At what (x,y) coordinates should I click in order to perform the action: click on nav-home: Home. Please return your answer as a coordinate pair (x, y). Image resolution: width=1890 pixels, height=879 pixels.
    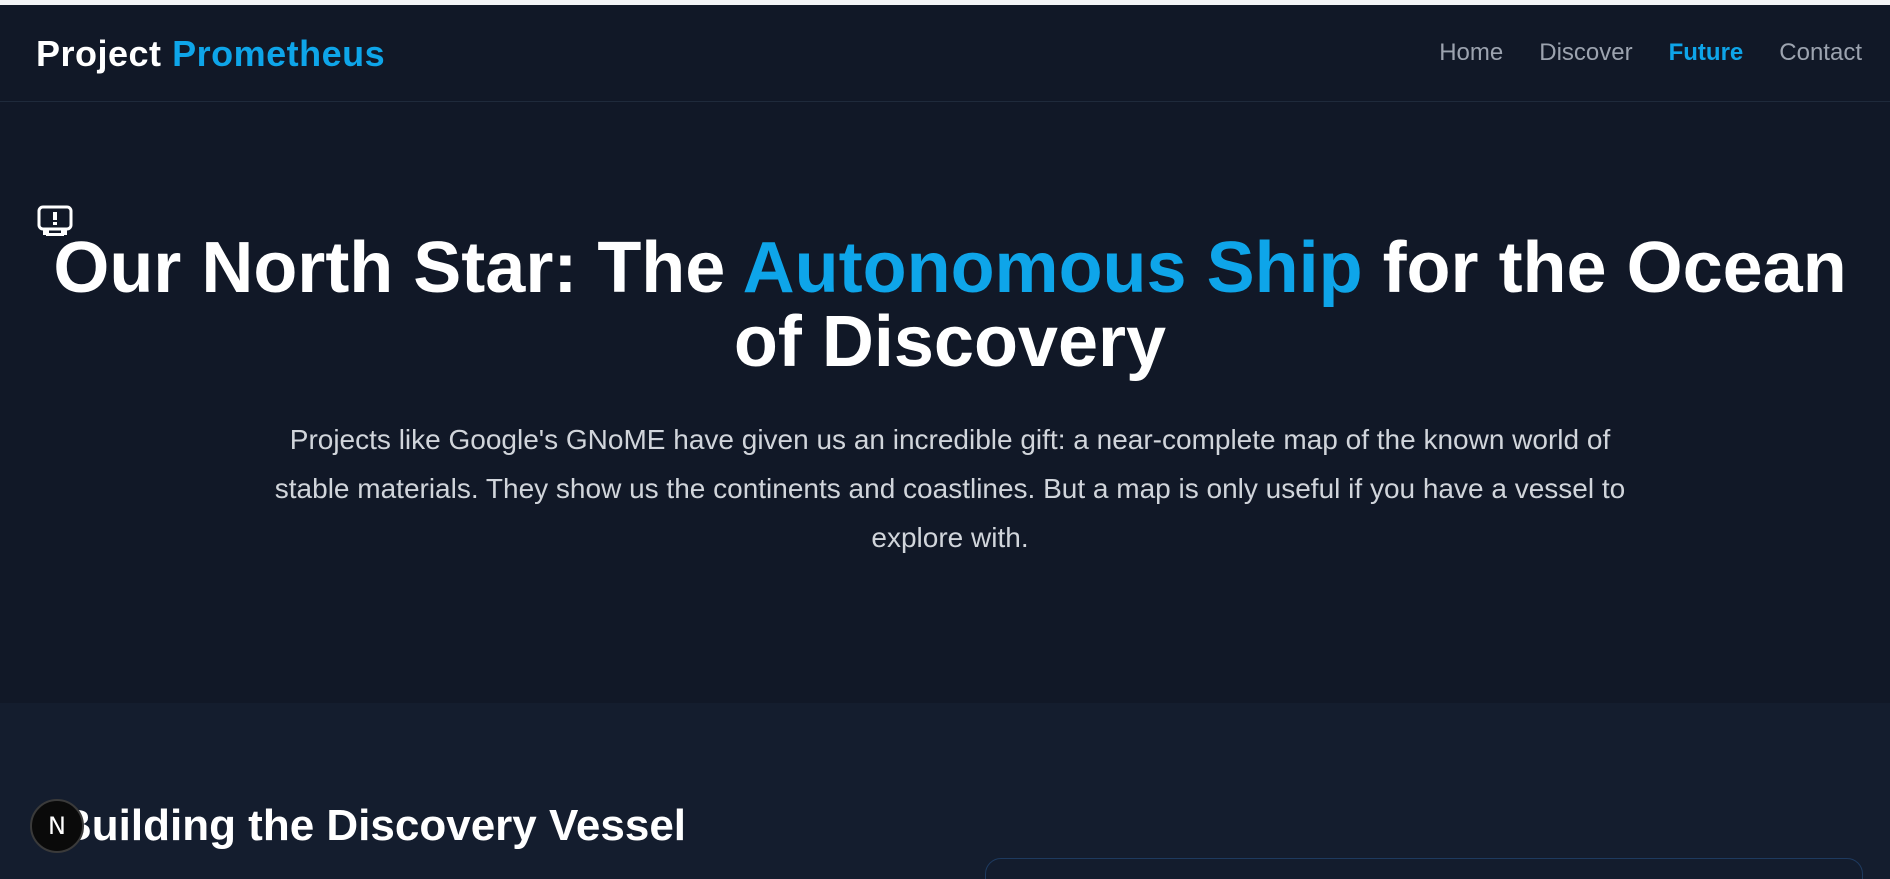
    Looking at the image, I should click on (1471, 53).